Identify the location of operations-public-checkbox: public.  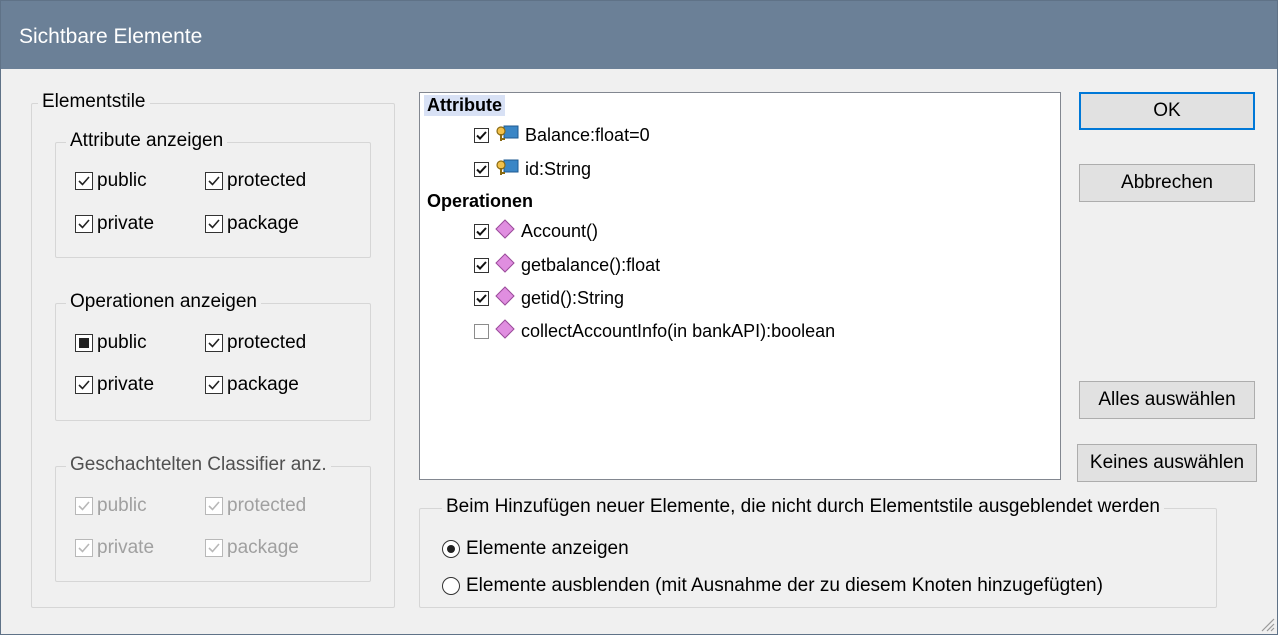
(111, 343).